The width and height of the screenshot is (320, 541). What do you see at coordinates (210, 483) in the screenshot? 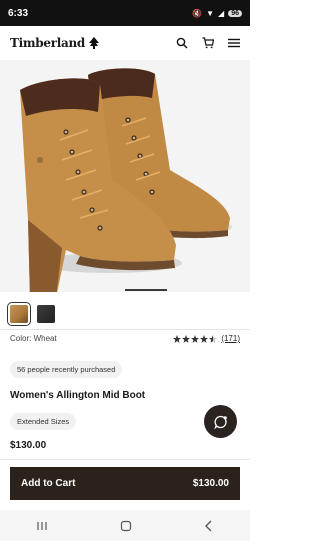
I see `add-to-cart-price: $130.00` at bounding box center [210, 483].